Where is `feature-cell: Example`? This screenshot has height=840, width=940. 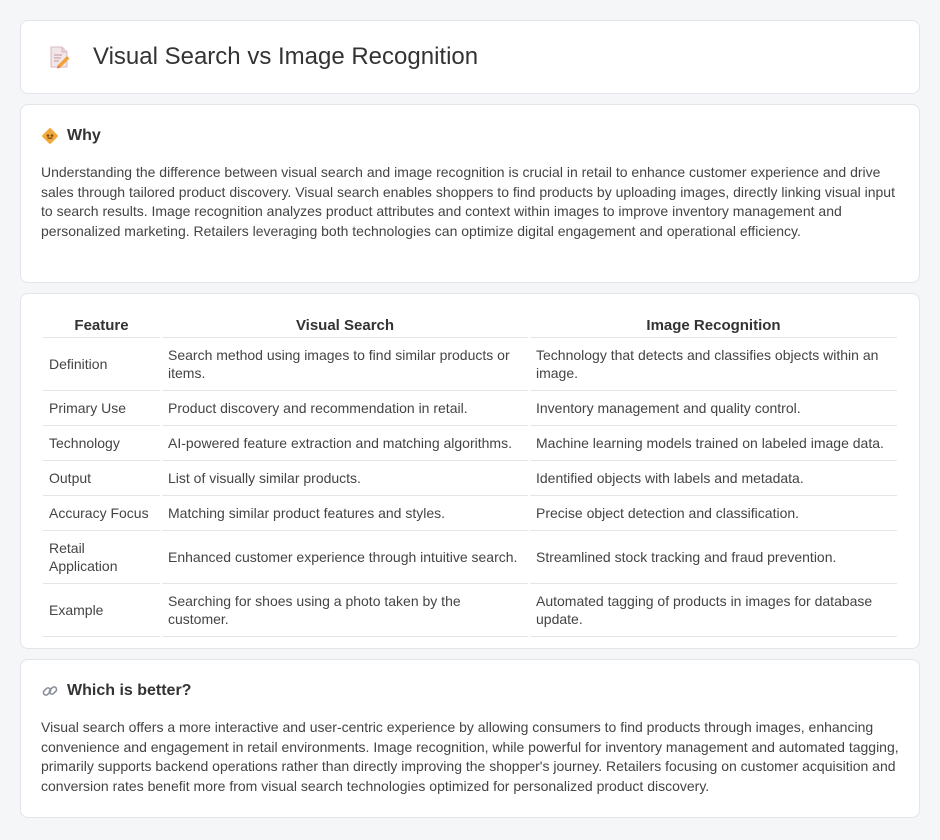 feature-cell: Example is located at coordinates (102, 610).